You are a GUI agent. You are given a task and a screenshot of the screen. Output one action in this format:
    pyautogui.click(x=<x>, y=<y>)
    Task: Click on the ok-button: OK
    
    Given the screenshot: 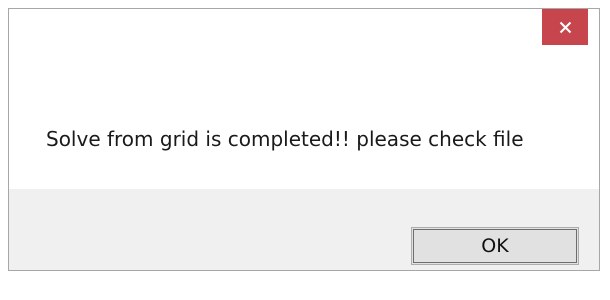 What is the action you would take?
    pyautogui.click(x=495, y=246)
    